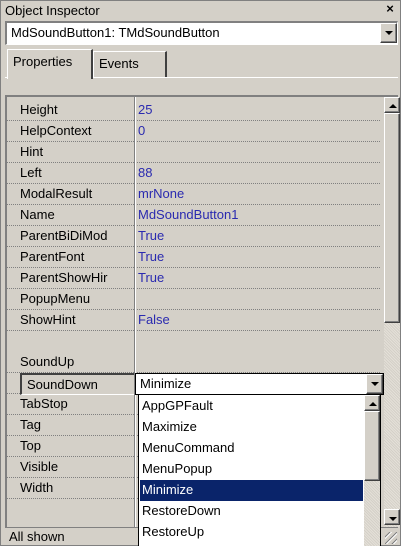 Image resolution: width=401 pixels, height=546 pixels. Describe the element at coordinates (193, 320) in the screenshot. I see `property-row: ShowHint False` at that location.